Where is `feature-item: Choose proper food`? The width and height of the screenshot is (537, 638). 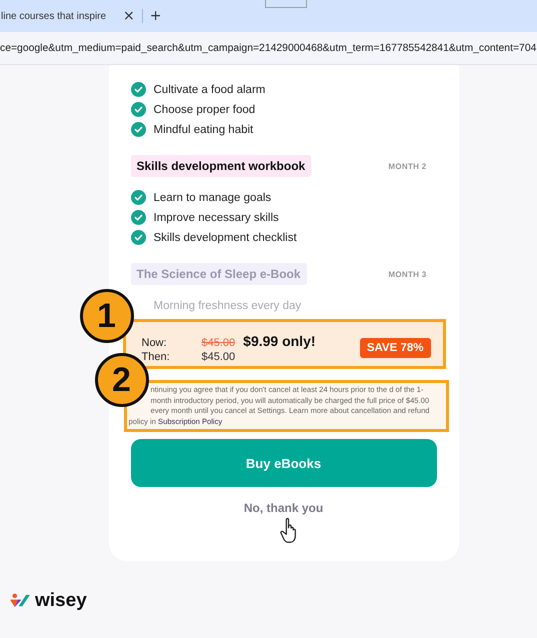
feature-item: Choose proper food is located at coordinates (205, 110).